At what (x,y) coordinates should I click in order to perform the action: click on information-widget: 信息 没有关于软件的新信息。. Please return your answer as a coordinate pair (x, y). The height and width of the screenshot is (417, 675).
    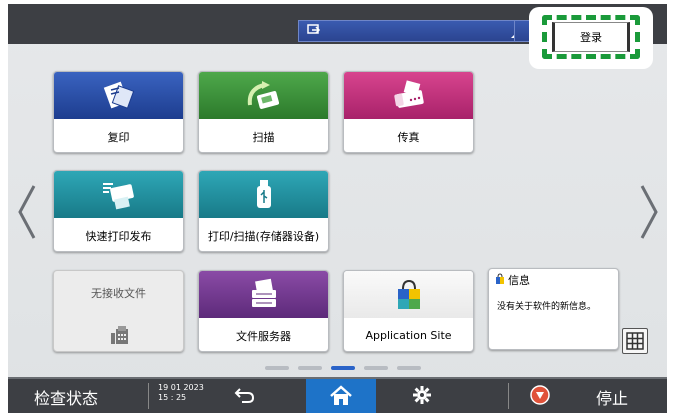
    Looking at the image, I should click on (553, 309).